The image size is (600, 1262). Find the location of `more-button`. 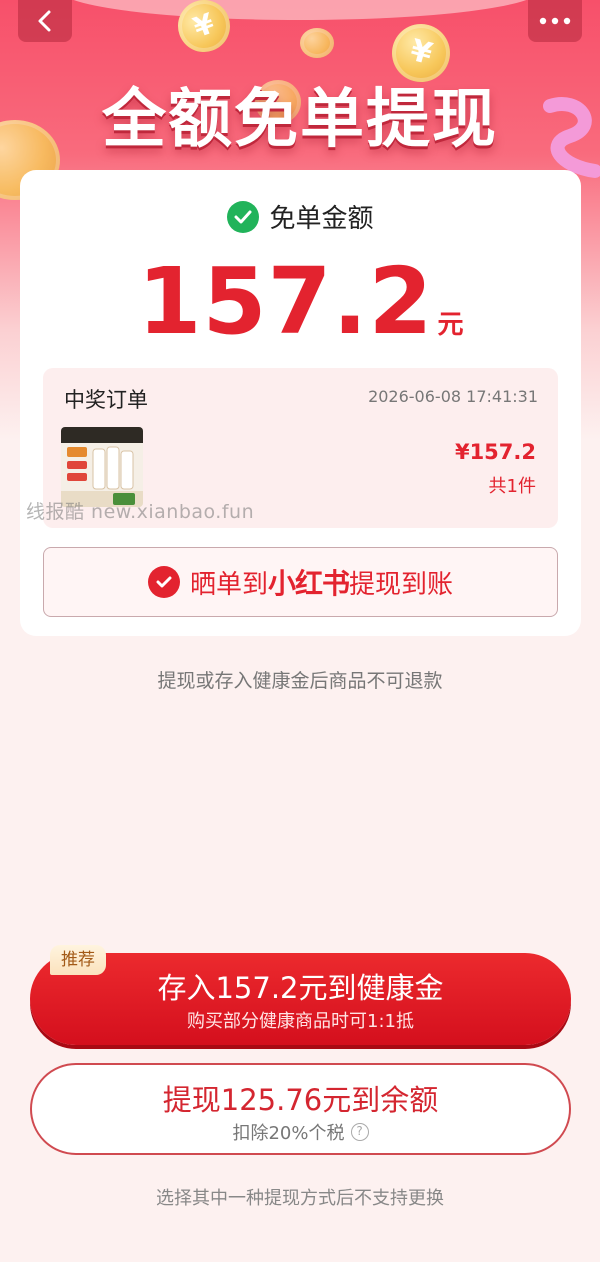

more-button is located at coordinates (555, 21).